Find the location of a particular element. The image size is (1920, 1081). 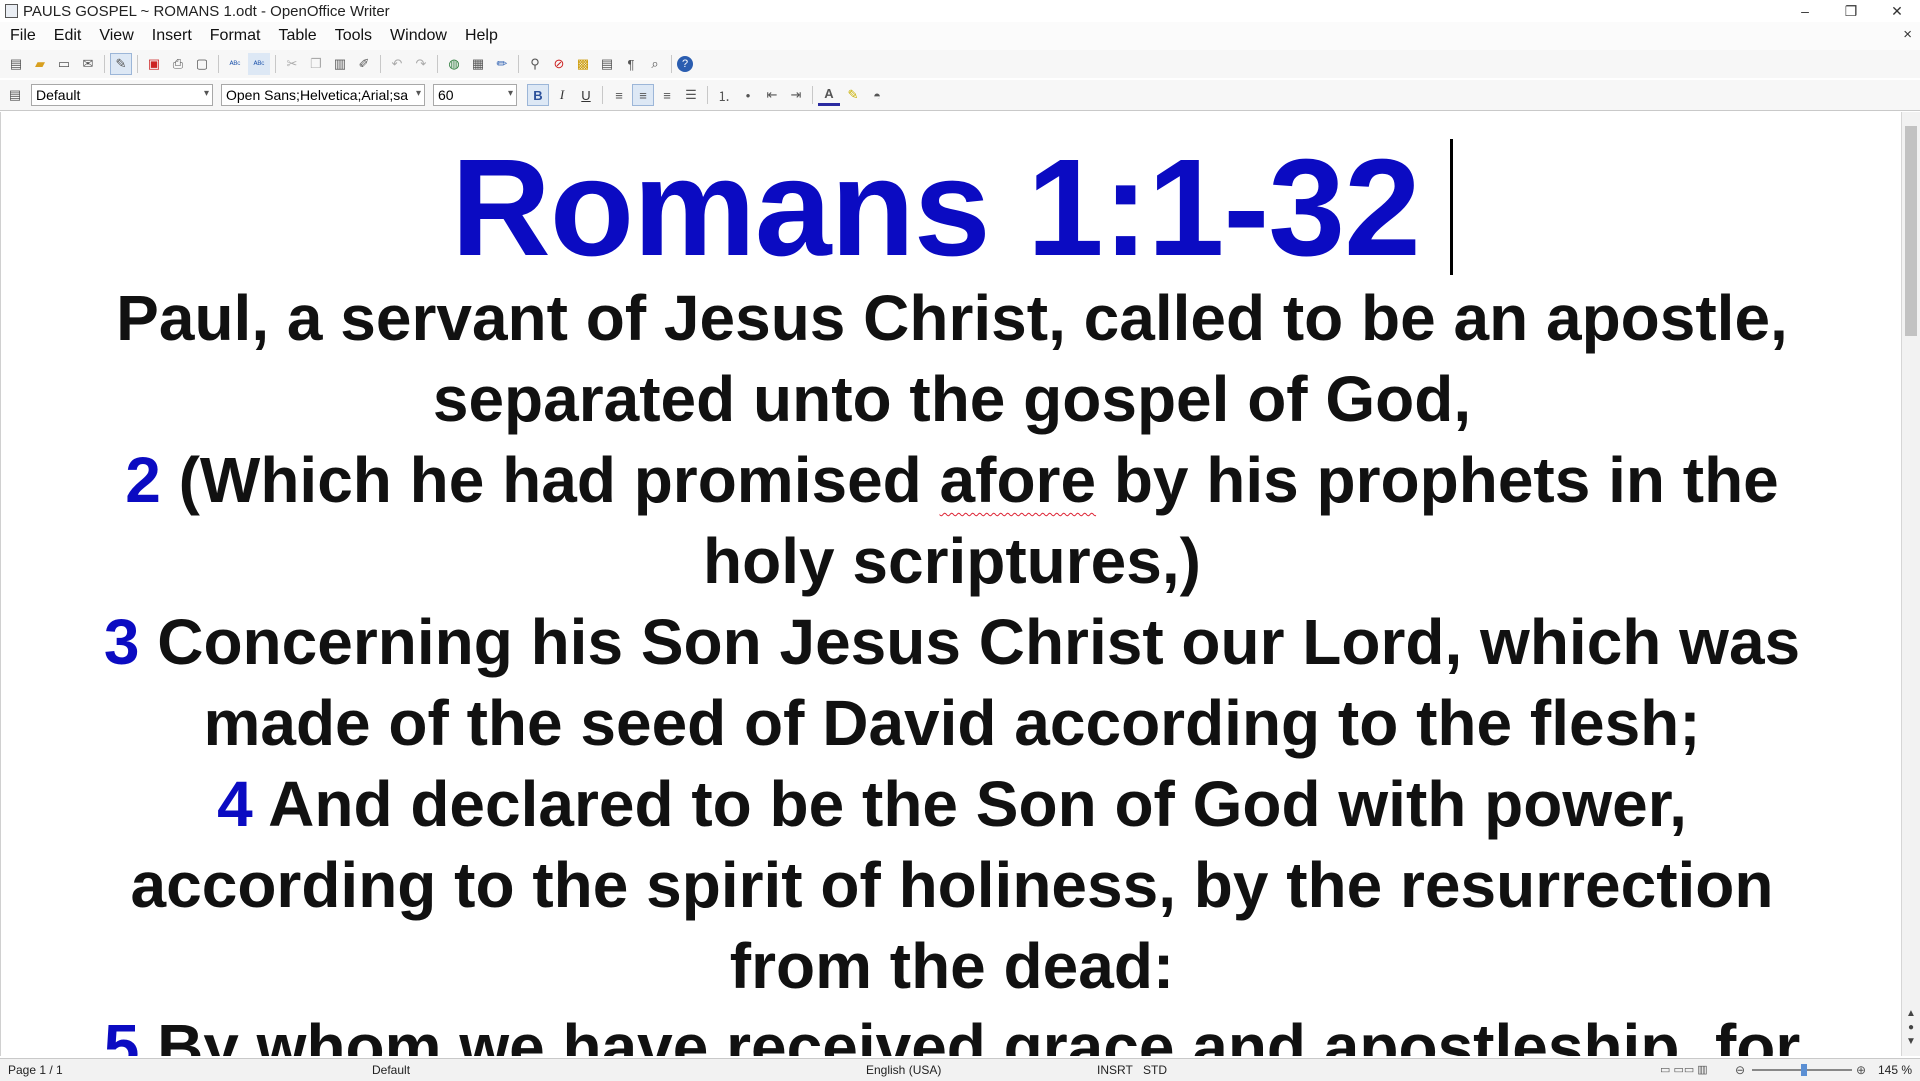

export-pdf-icon: ▣ is located at coordinates (154, 64).